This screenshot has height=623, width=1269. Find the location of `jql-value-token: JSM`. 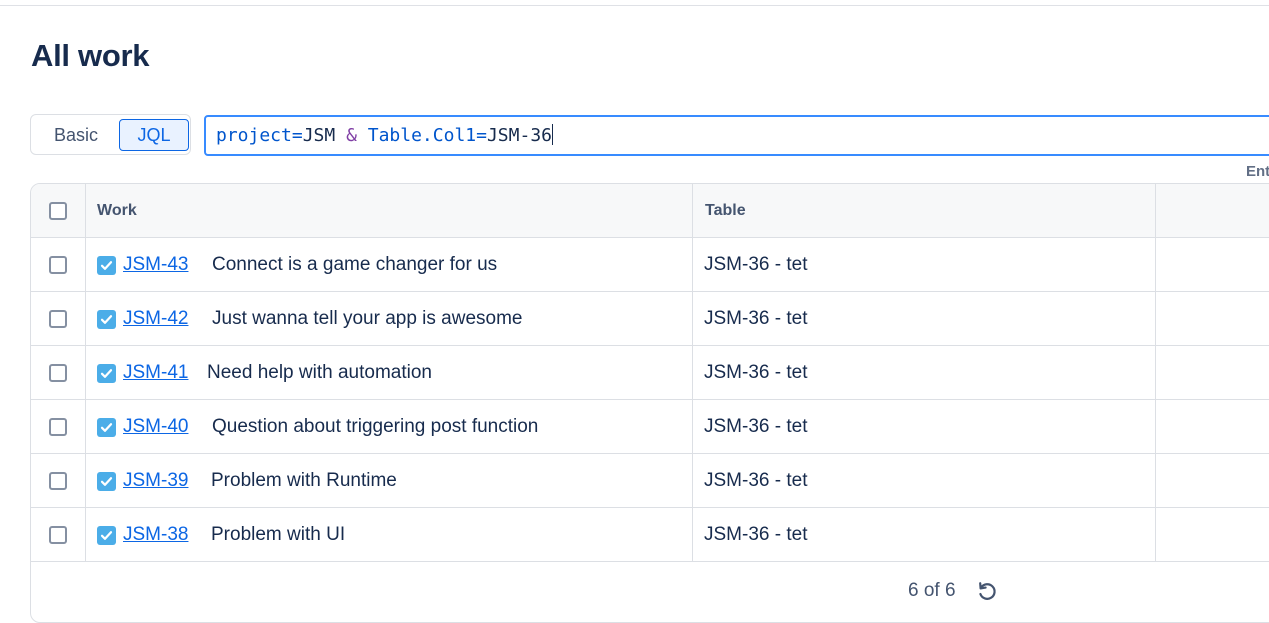

jql-value-token: JSM is located at coordinates (319, 135).